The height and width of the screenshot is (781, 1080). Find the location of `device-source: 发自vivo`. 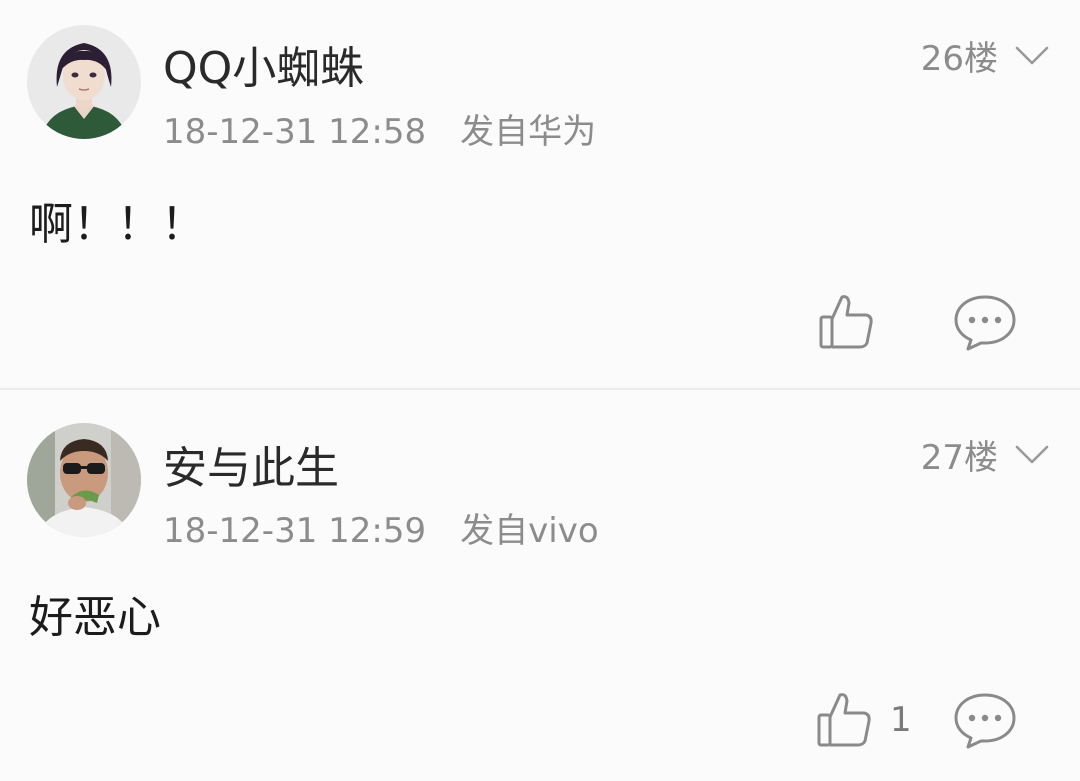

device-source: 发自vivo is located at coordinates (529, 531).